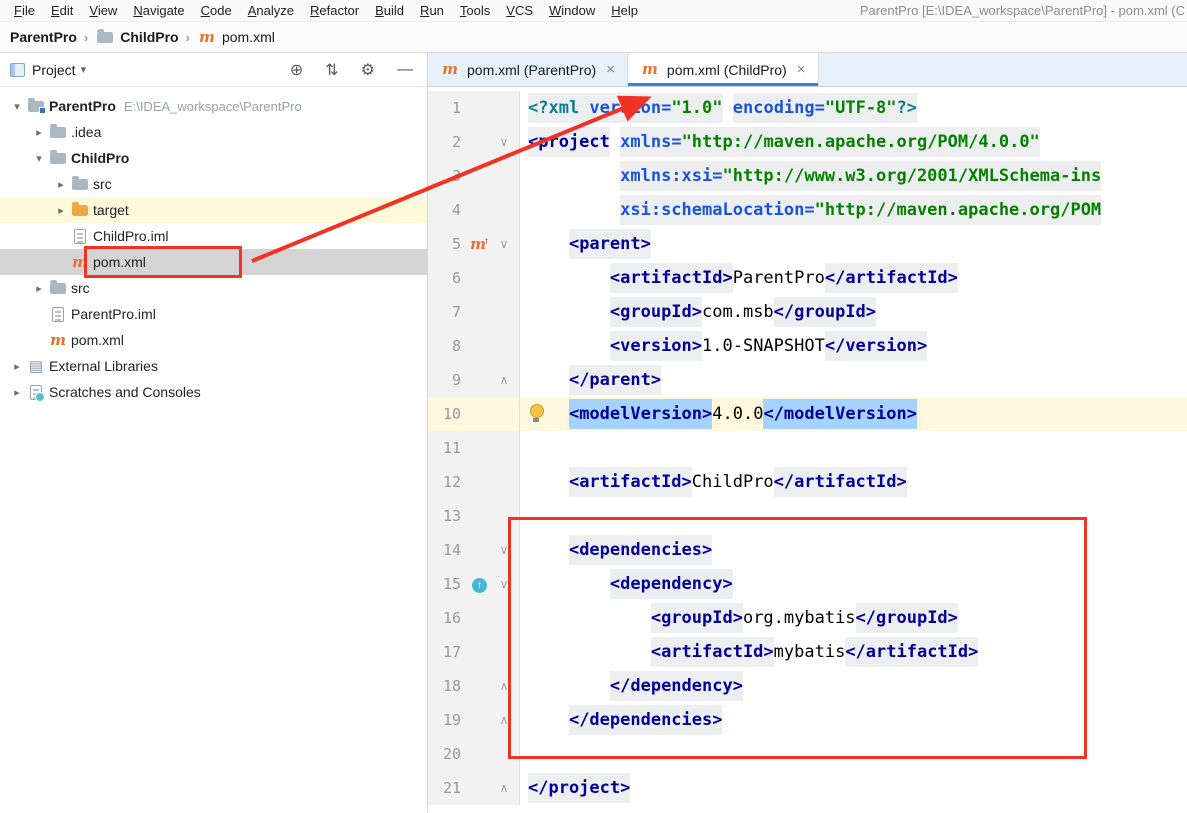 This screenshot has width=1187, height=813. Describe the element at coordinates (853, 414) in the screenshot. I see `code-text: <modelVersion>4.0.0</modelVersion>` at that location.